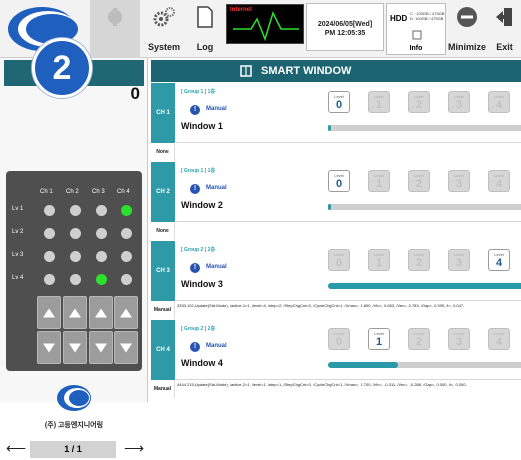 The image size is (521, 460). I want to click on ch4-up-button, so click(126, 312).